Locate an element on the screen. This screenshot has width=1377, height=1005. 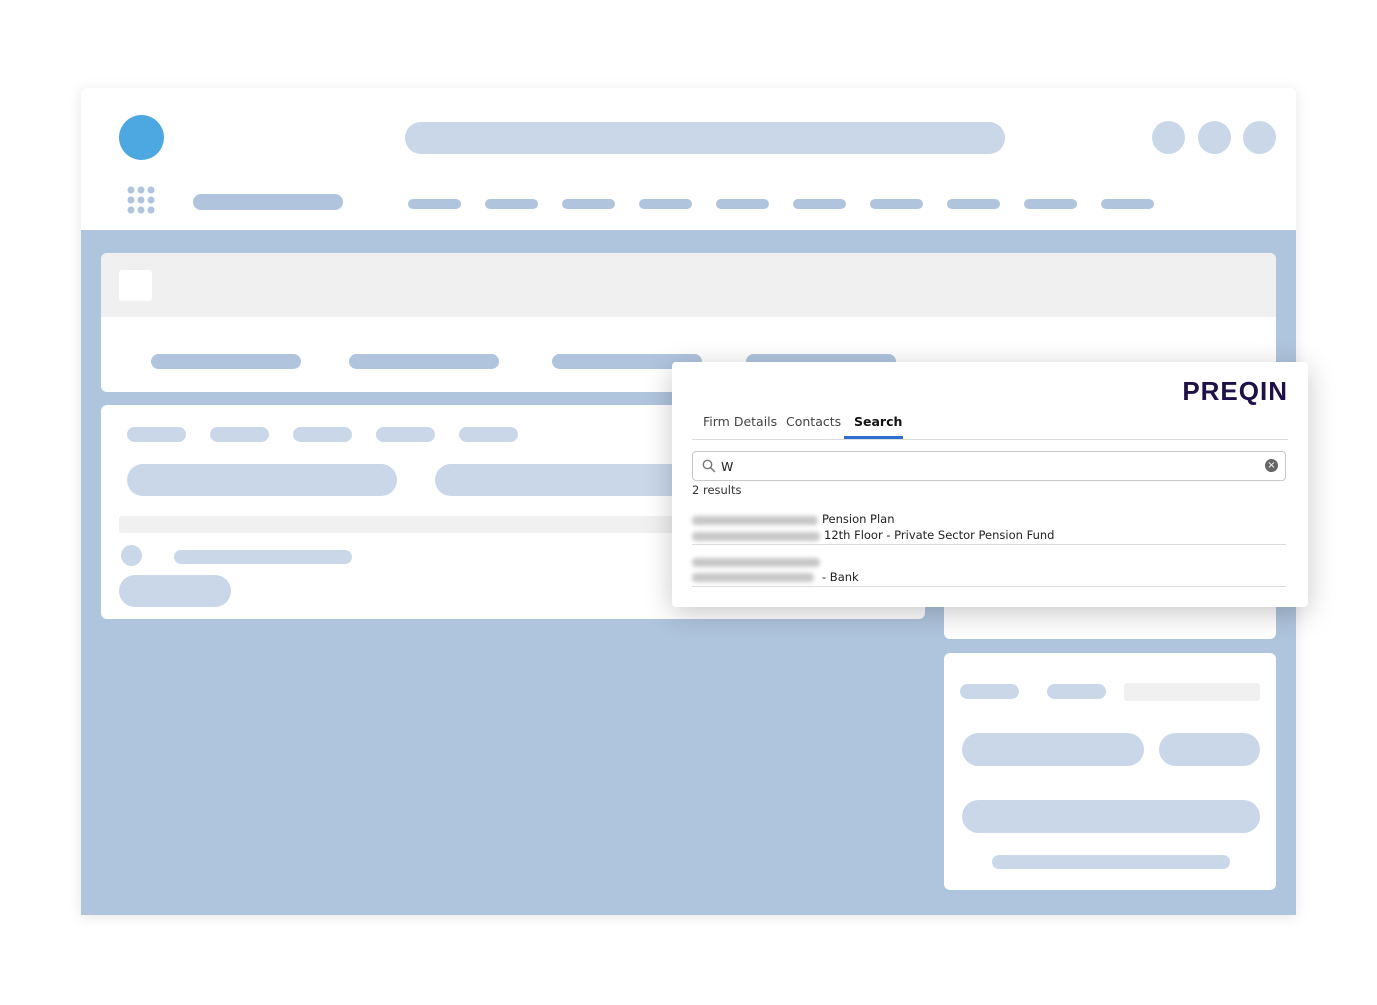
detail-row-icon is located at coordinates (131, 555).